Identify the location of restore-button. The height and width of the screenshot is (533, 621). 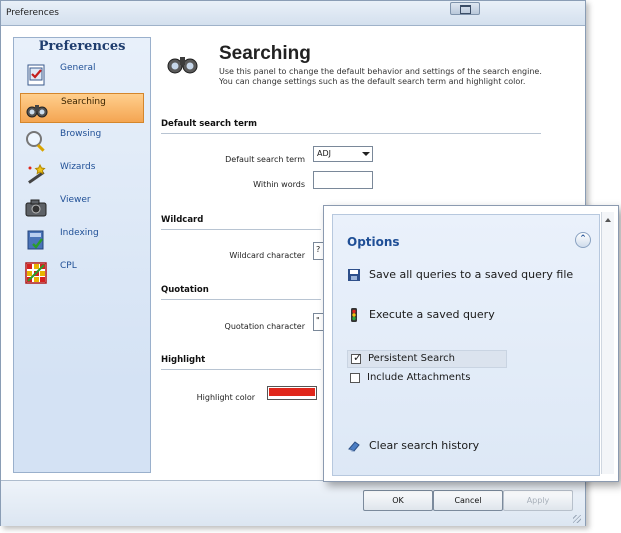
(465, 8).